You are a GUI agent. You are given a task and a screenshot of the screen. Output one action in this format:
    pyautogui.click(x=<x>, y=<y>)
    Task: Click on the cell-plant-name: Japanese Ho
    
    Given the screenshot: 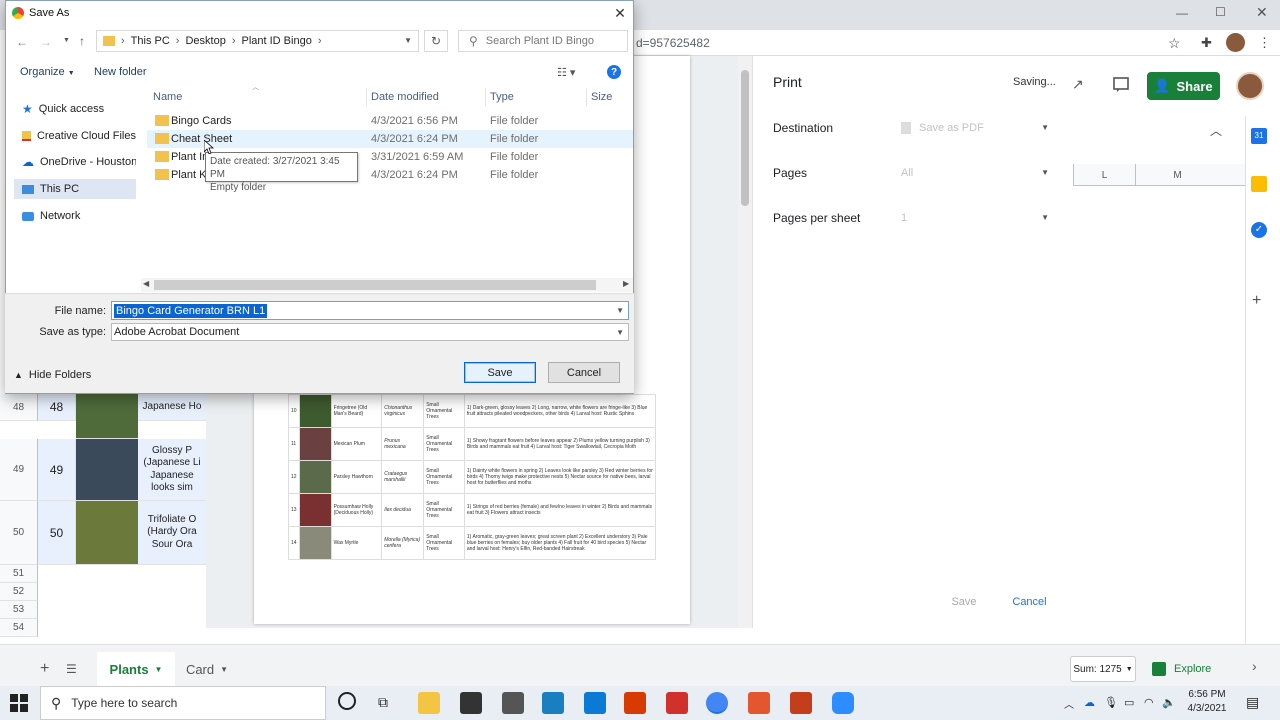 What is the action you would take?
    pyautogui.click(x=172, y=407)
    